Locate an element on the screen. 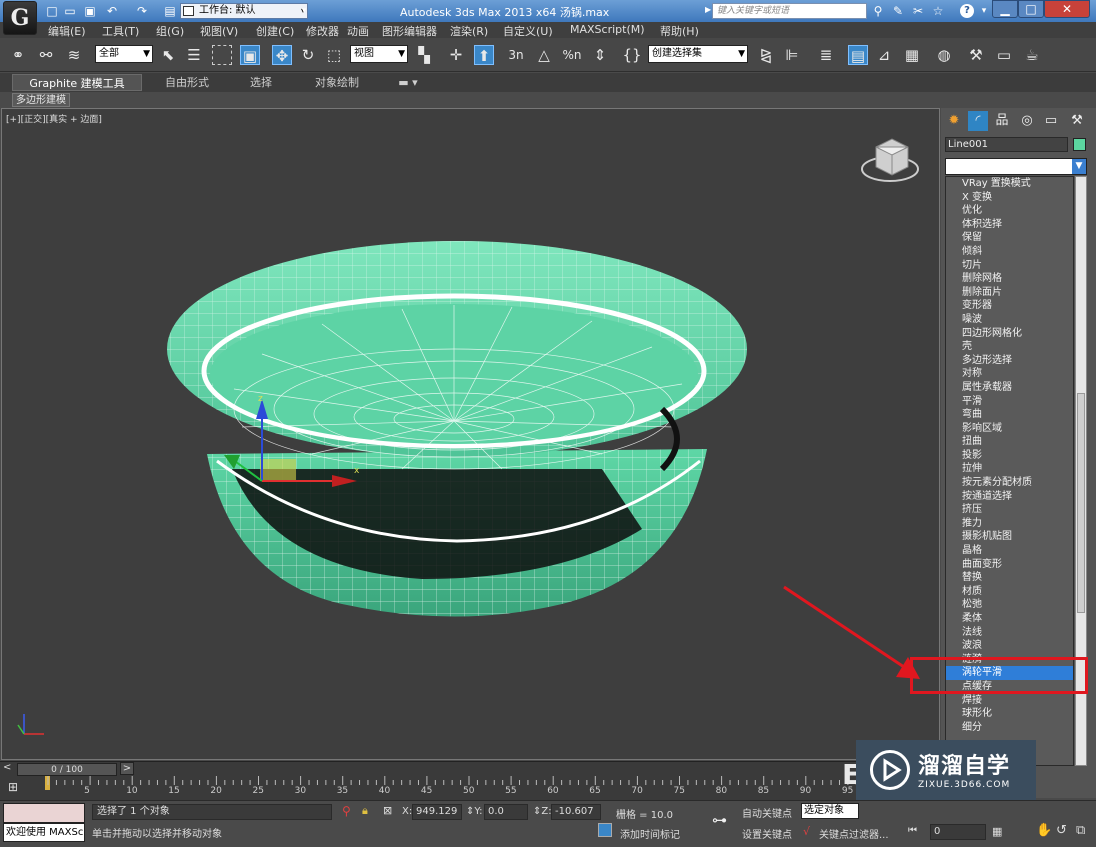 This screenshot has height=847, width=1096. link-icon: ⚭ is located at coordinates (18, 55).